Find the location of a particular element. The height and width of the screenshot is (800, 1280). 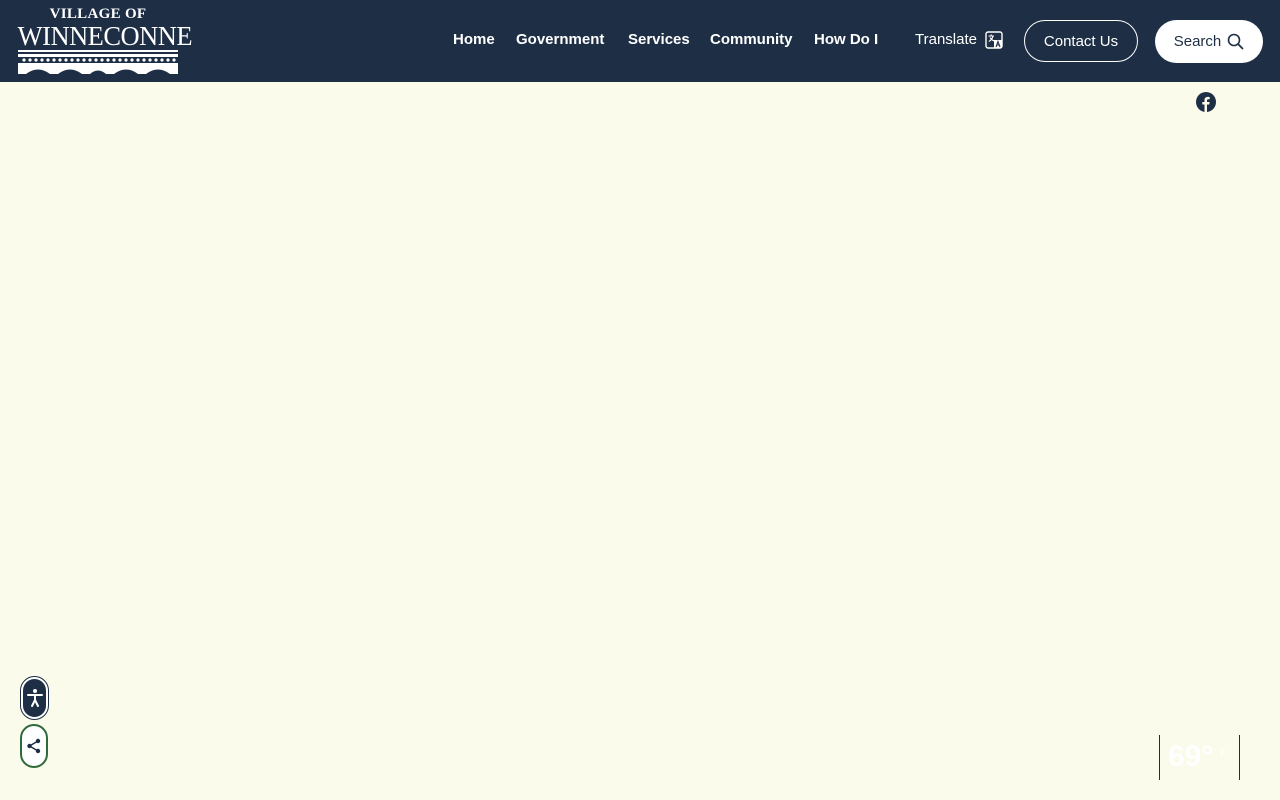

village-logo: VILLAGE OF WINNECONNE is located at coordinates (104, 40).